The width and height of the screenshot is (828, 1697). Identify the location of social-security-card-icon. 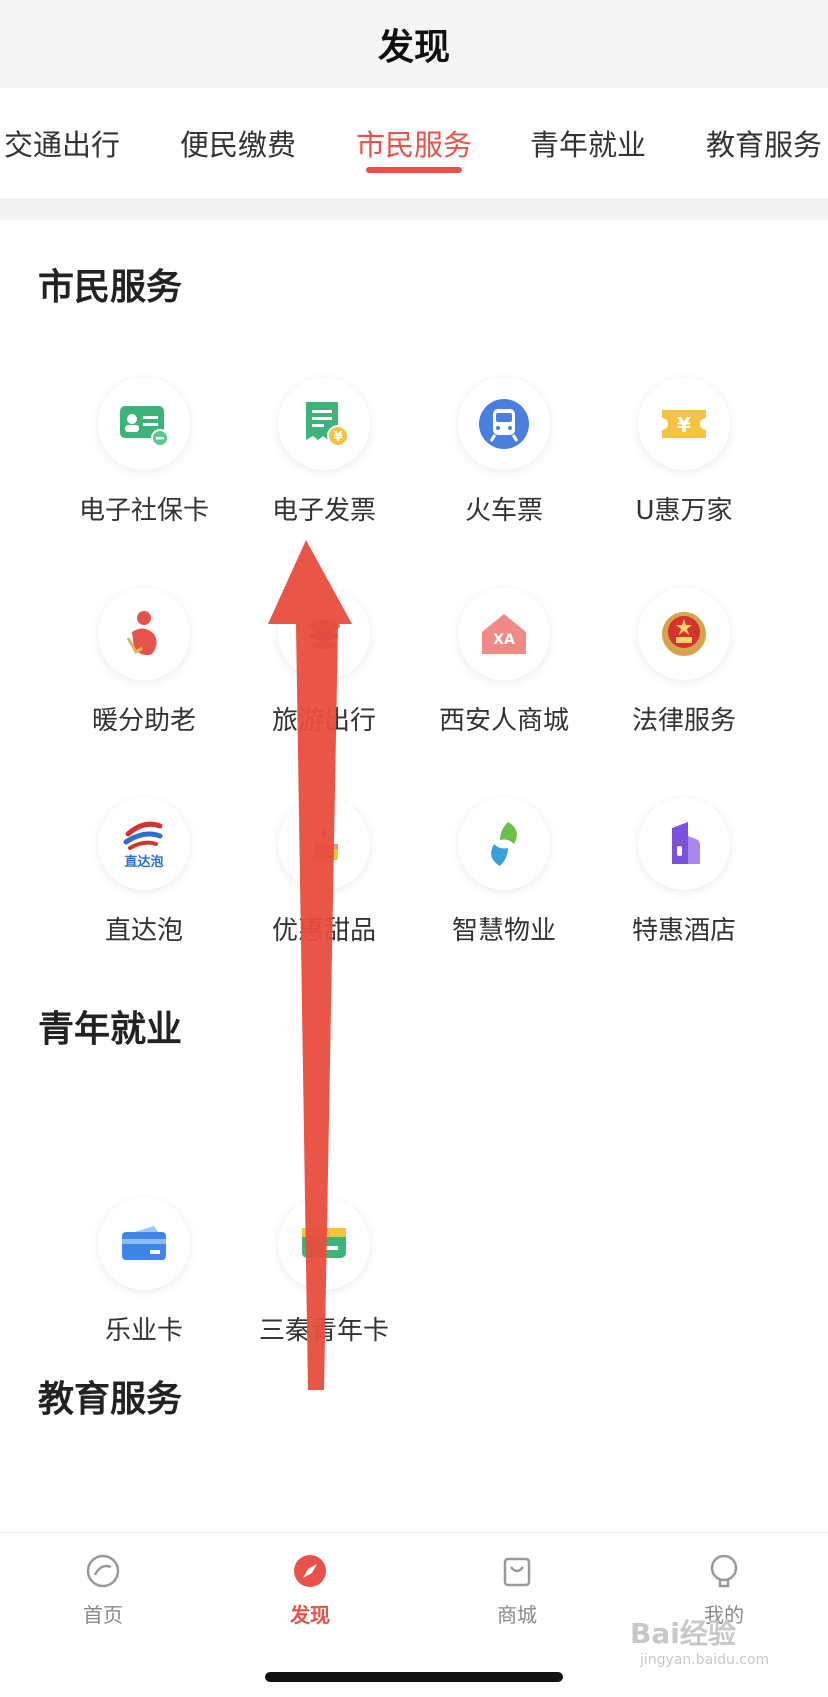
(144, 424).